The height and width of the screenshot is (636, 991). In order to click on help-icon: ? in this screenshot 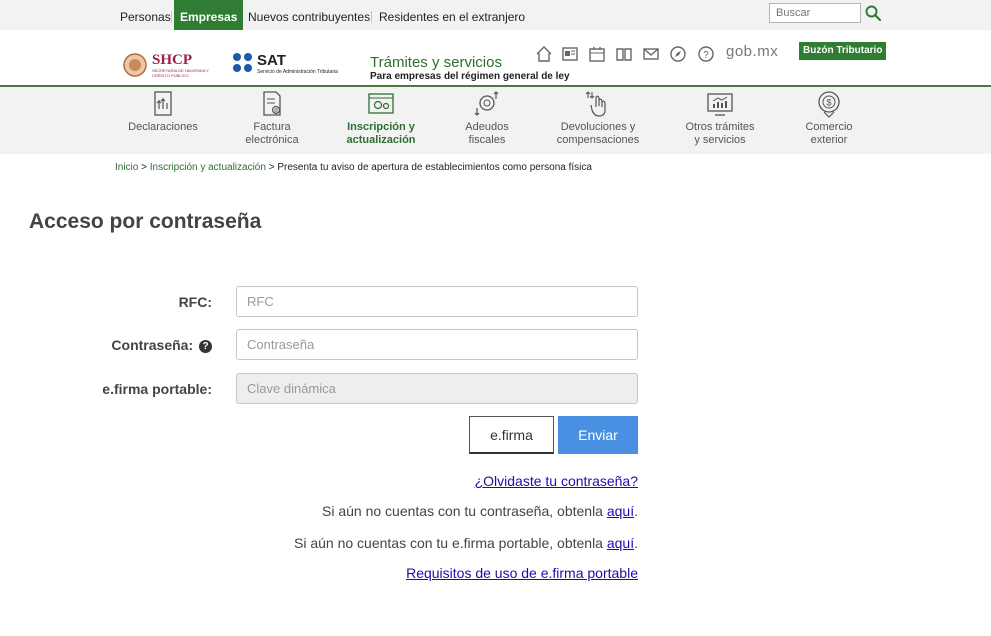, I will do `click(706, 54)`.